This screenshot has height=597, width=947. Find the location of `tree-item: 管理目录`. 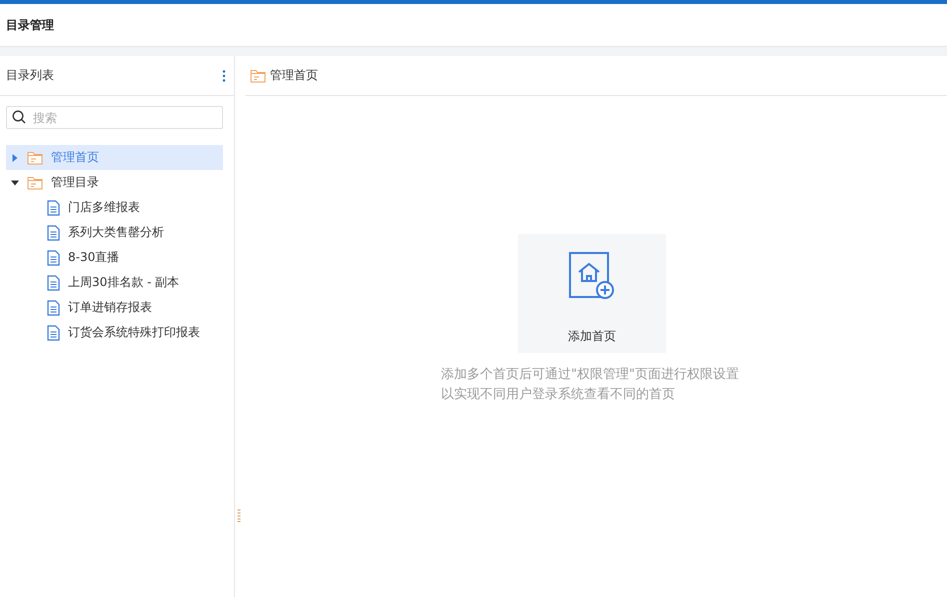

tree-item: 管理目录 is located at coordinates (114, 182).